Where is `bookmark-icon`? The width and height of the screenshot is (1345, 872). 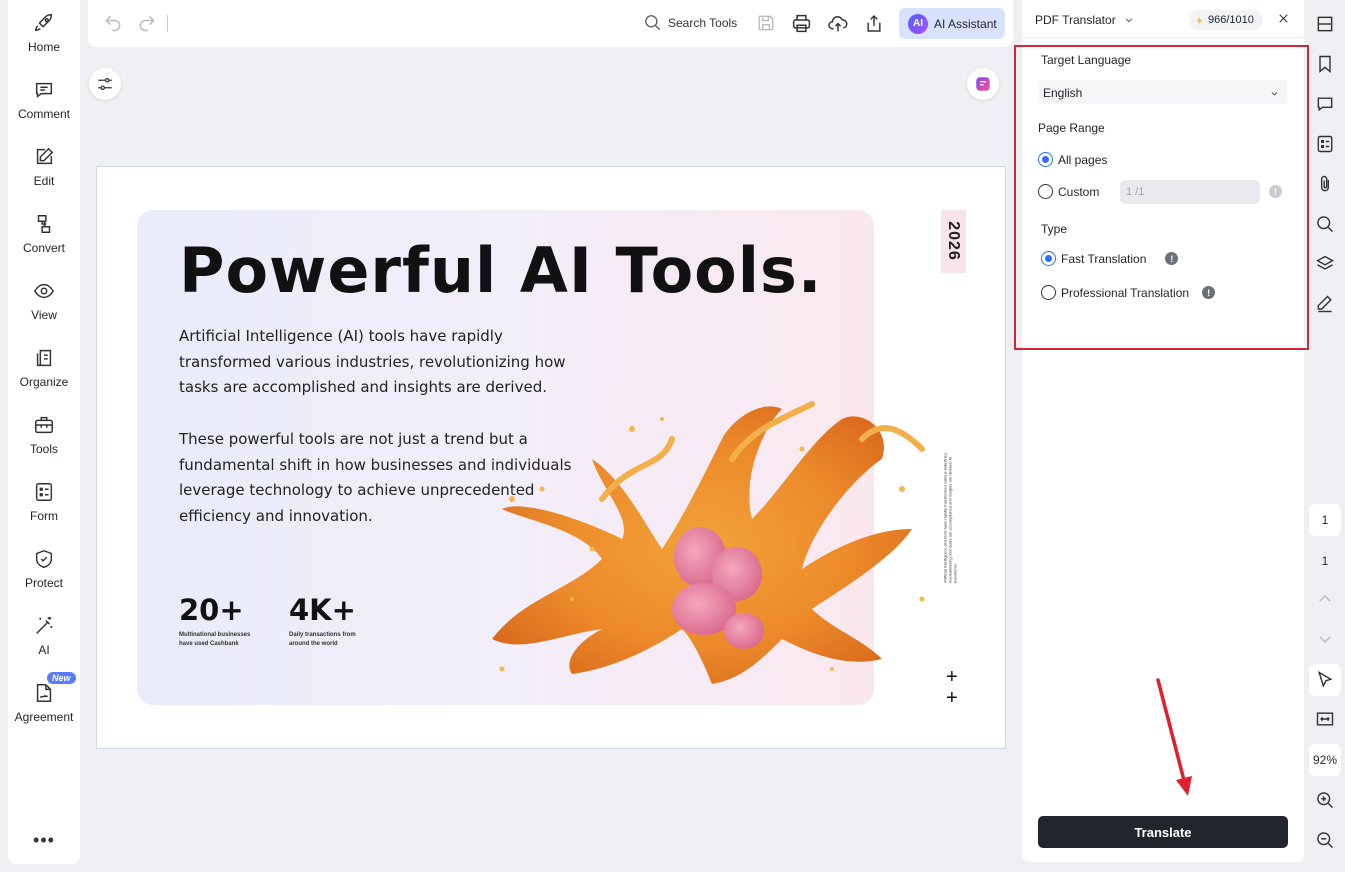 bookmark-icon is located at coordinates (1325, 64).